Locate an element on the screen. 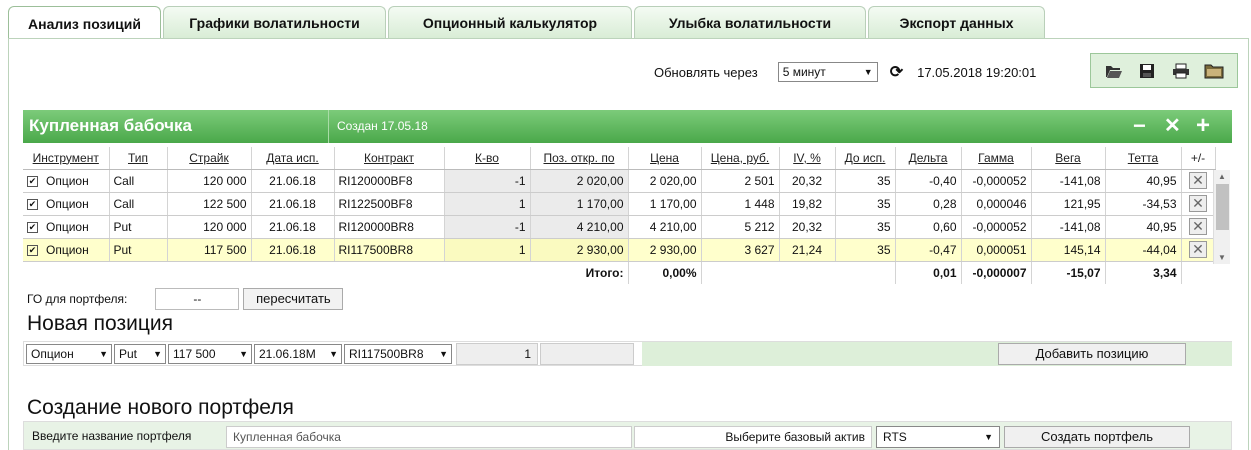 The width and height of the screenshot is (1251, 450). table-cell: 4 210,00 is located at coordinates (579, 227).